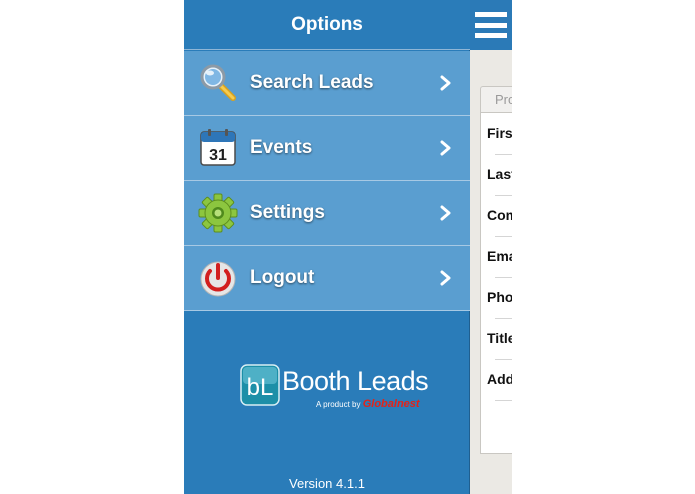  What do you see at coordinates (218, 82) in the screenshot?
I see `magnifier-icon` at bounding box center [218, 82].